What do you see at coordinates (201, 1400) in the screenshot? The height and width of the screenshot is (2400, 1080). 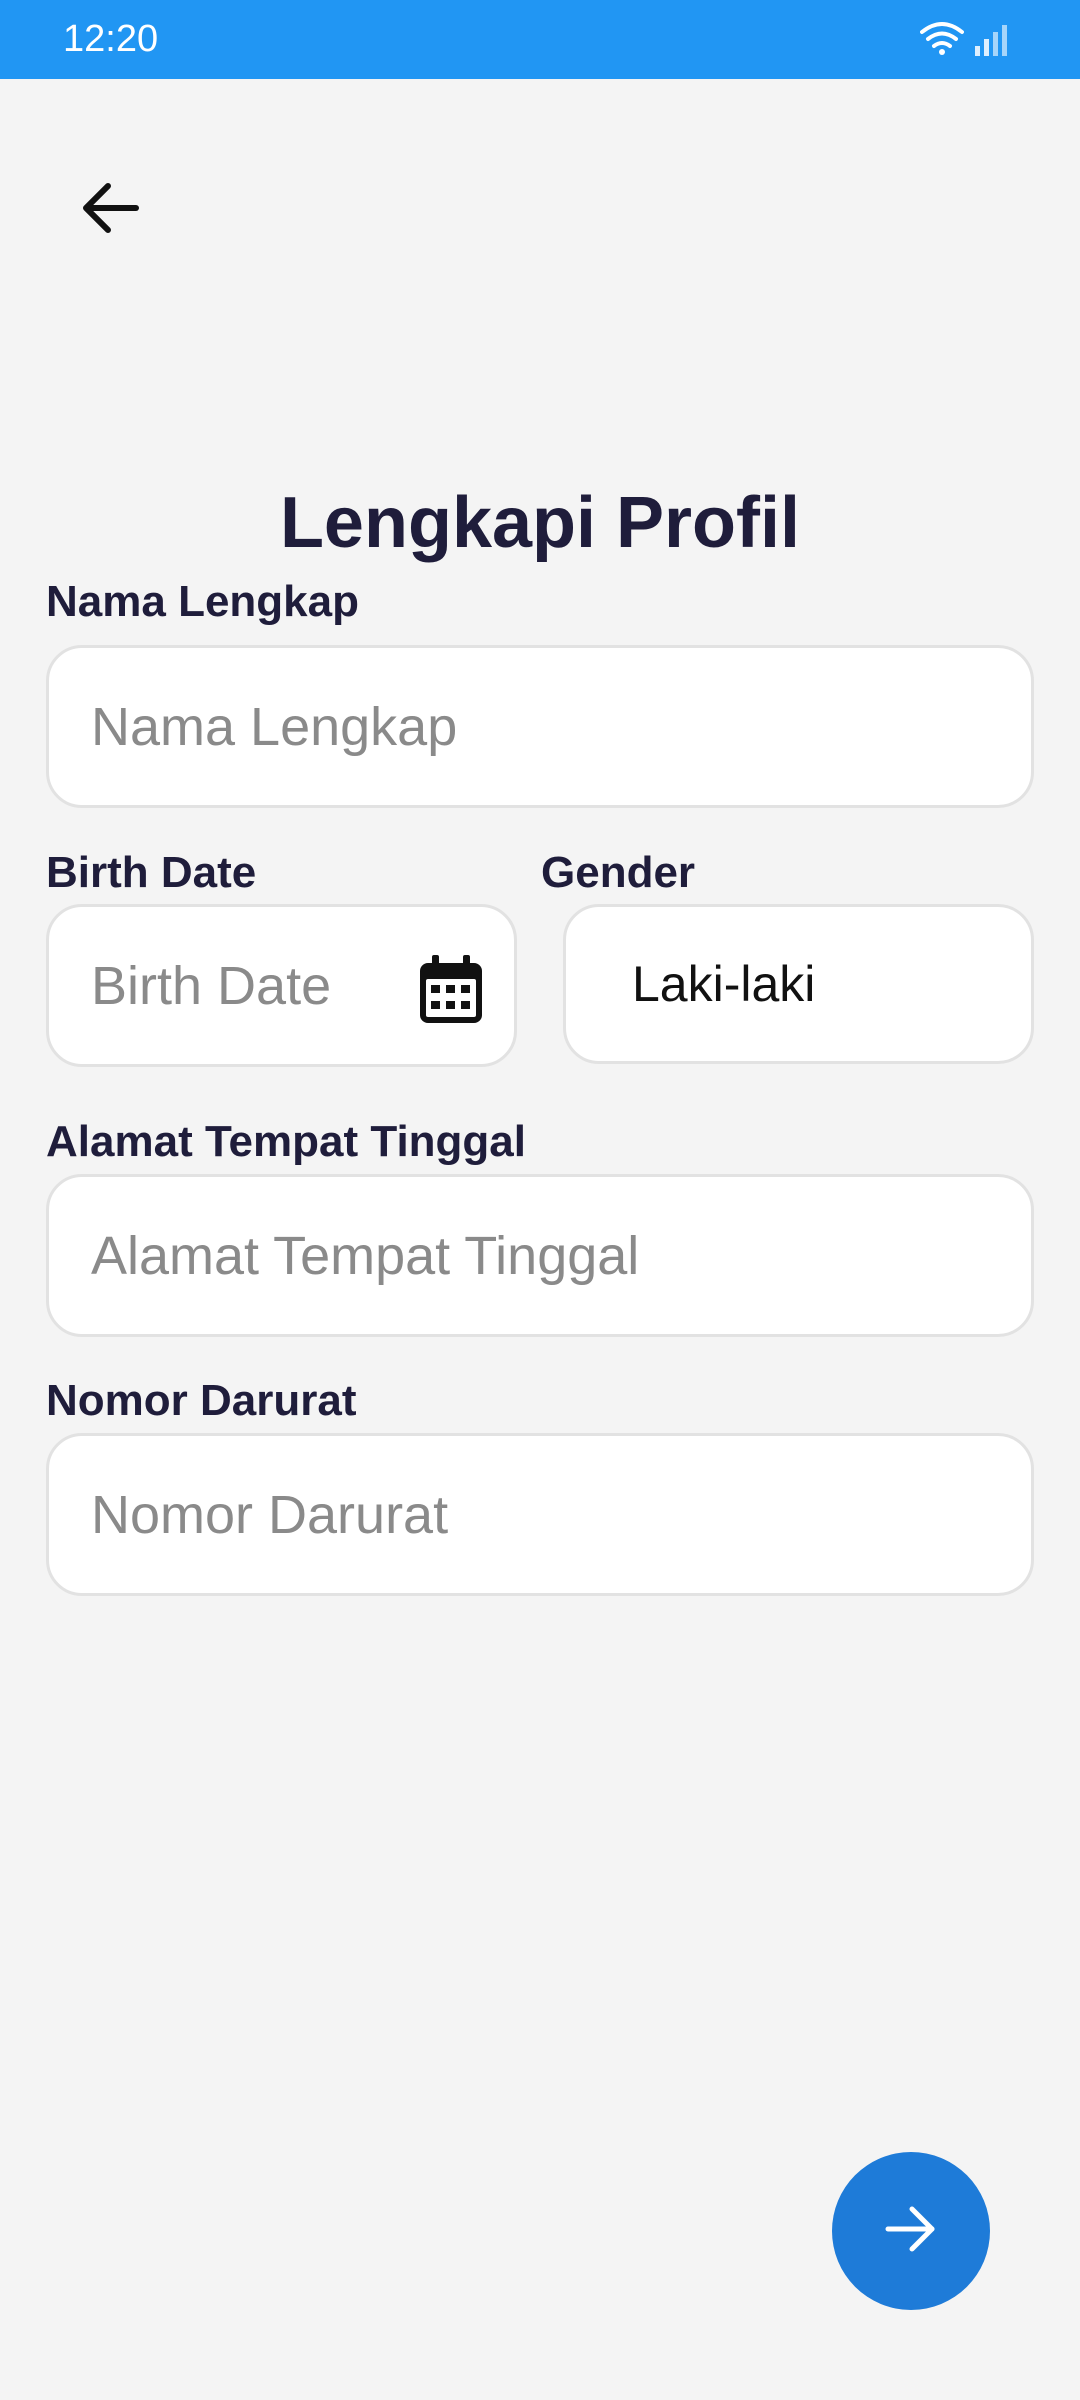 I see `emergency-number-label: Nomor Darurat` at bounding box center [201, 1400].